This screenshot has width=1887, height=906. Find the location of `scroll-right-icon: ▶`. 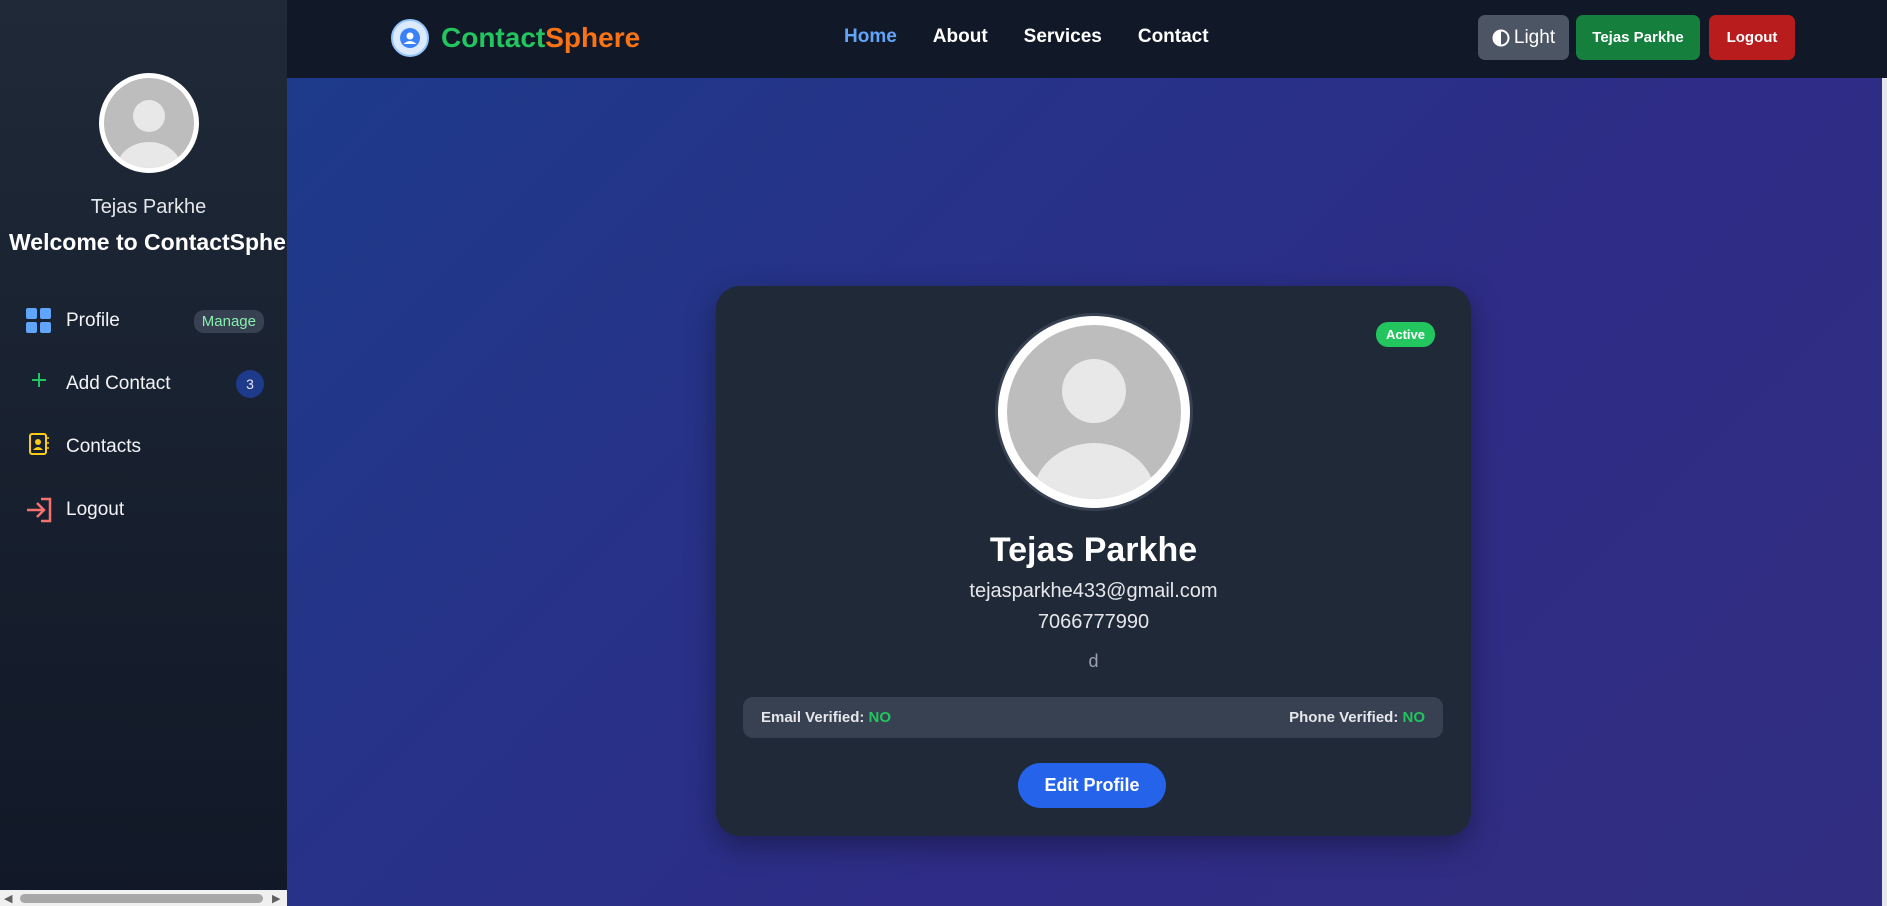

scroll-right-icon: ▶ is located at coordinates (276, 898).